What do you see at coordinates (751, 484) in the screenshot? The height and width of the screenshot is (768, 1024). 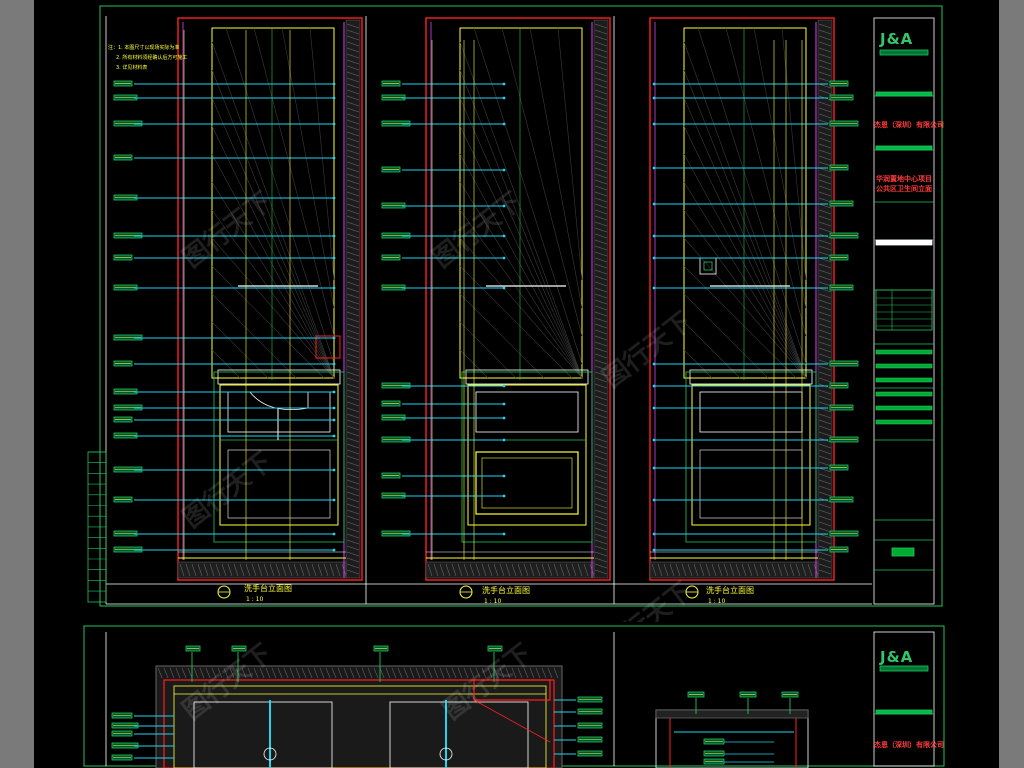 I see `cabinet-lower` at bounding box center [751, 484].